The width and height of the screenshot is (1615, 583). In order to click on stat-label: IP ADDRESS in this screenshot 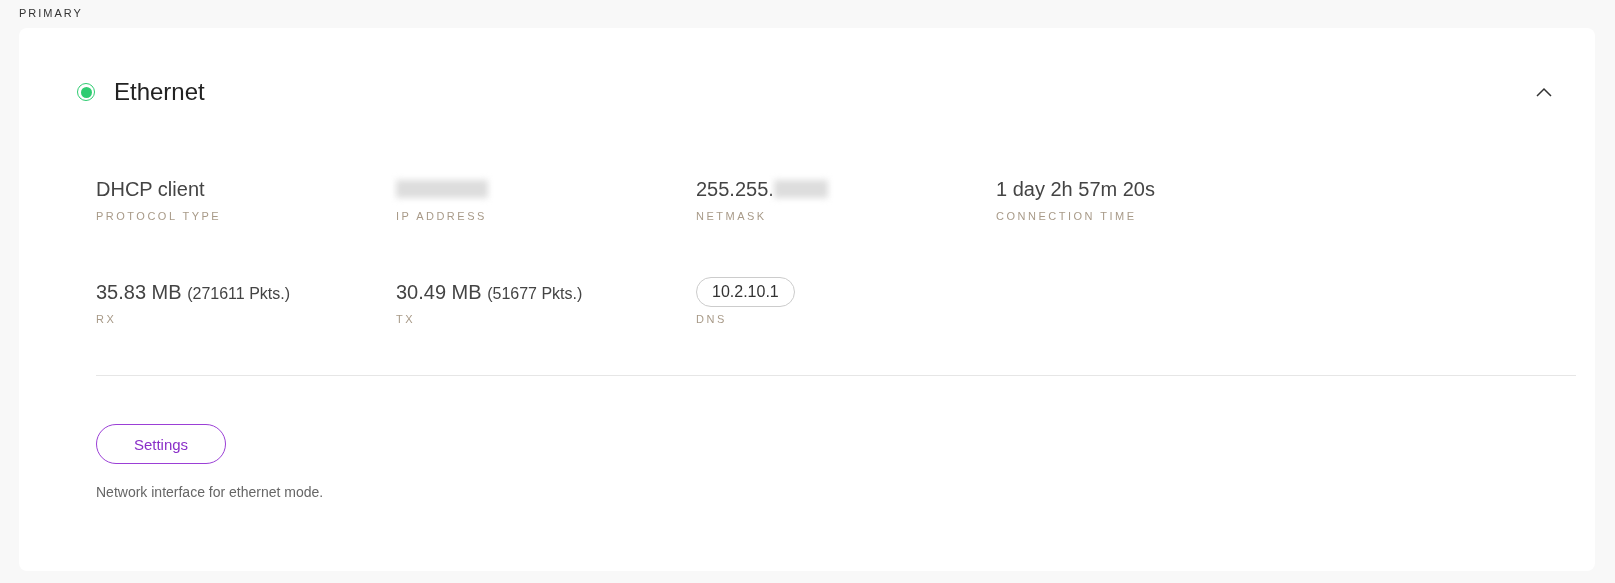, I will do `click(442, 216)`.